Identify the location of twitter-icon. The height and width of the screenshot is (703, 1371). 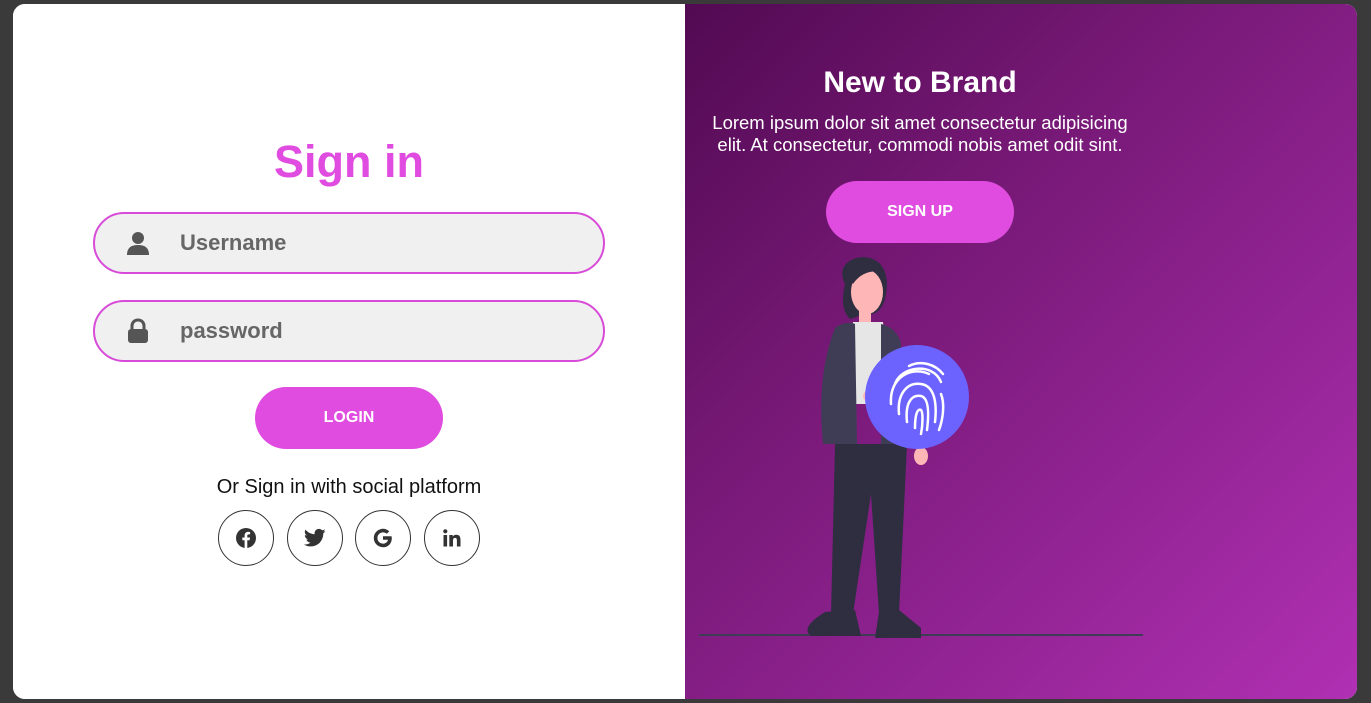
(315, 537).